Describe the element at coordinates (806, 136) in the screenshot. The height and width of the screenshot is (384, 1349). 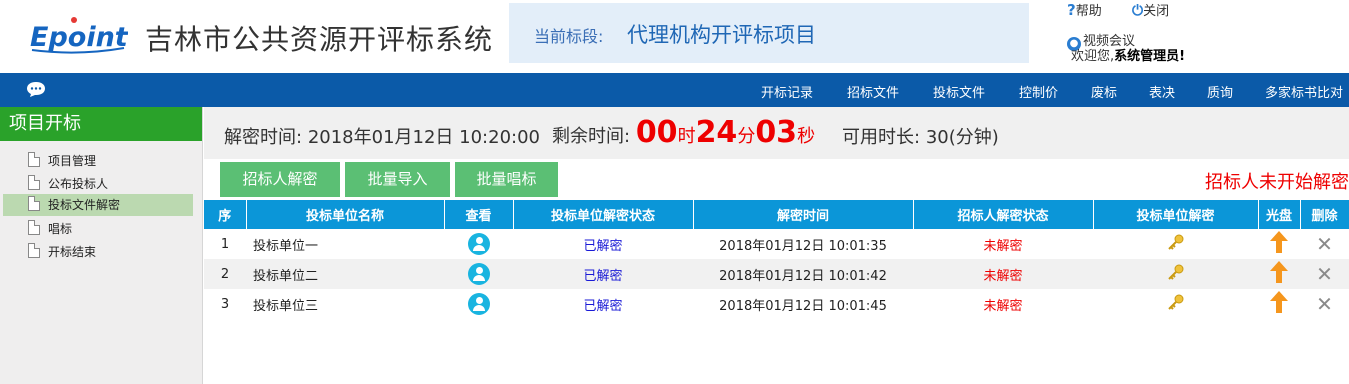
I see `seconds-unit: 秒` at that location.